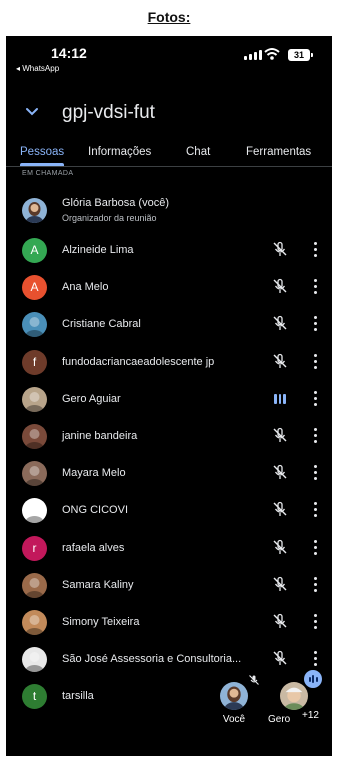 Image resolution: width=338 pixels, height=758 pixels. I want to click on participant-row: Samara Kaliny, so click(169, 585).